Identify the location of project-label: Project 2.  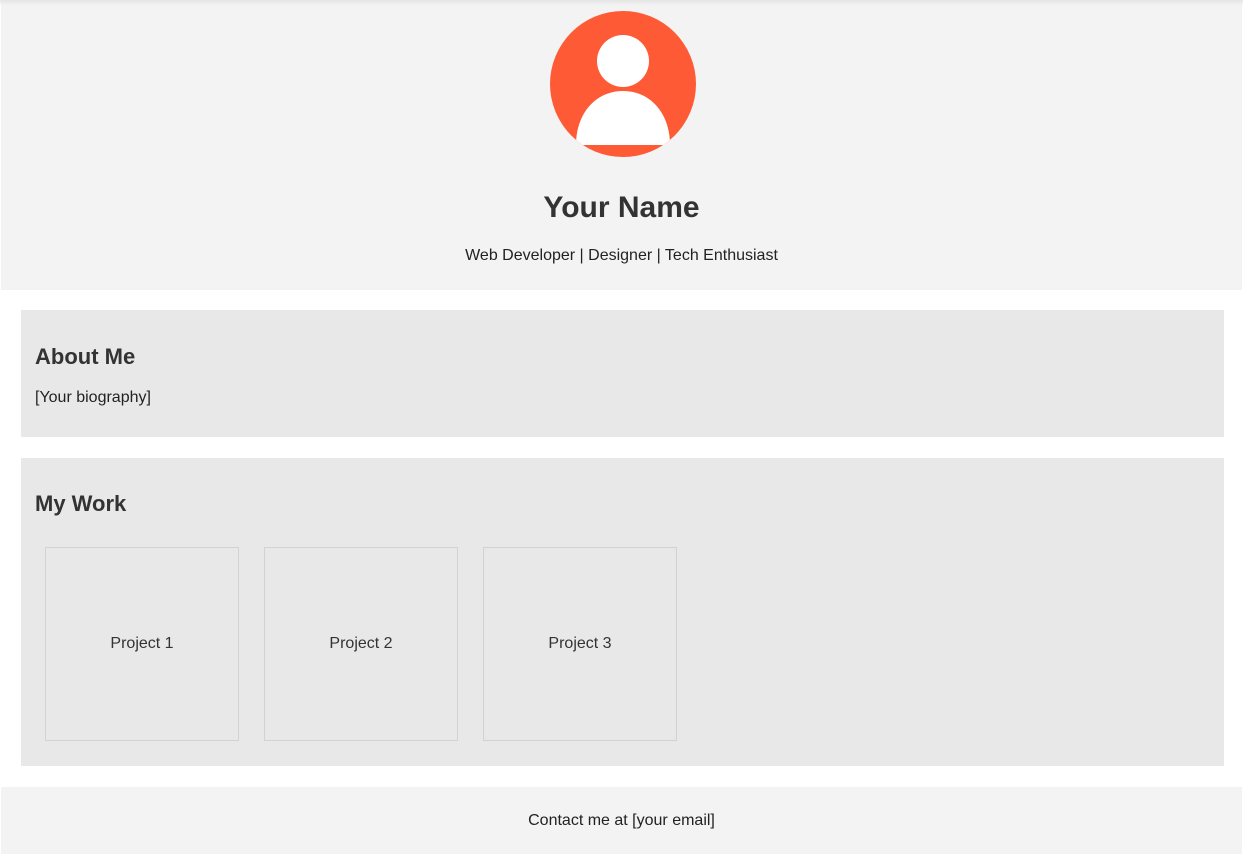
(361, 643).